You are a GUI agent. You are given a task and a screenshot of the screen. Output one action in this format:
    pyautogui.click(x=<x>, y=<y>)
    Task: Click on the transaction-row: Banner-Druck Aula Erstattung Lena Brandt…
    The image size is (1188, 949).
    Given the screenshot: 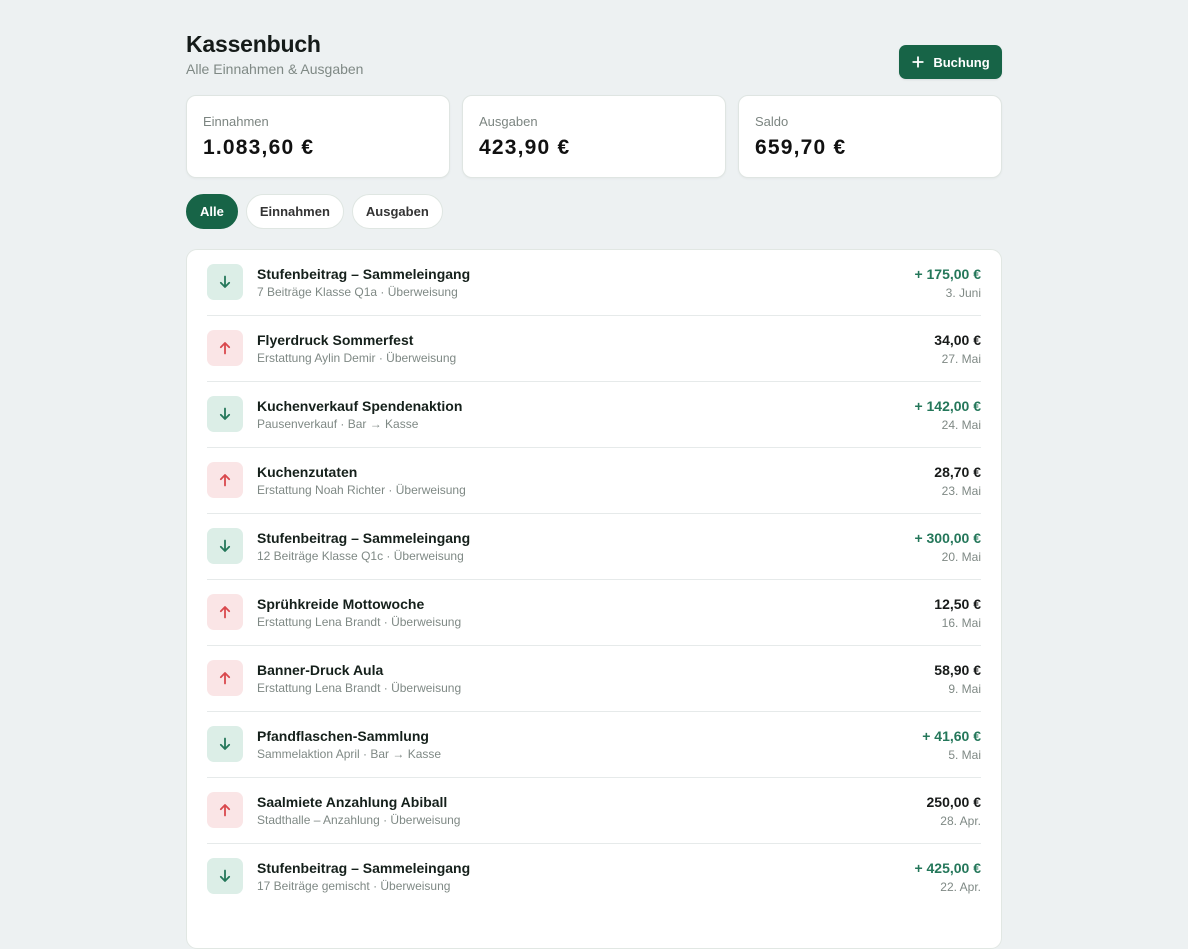 What is the action you would take?
    pyautogui.click(x=594, y=679)
    